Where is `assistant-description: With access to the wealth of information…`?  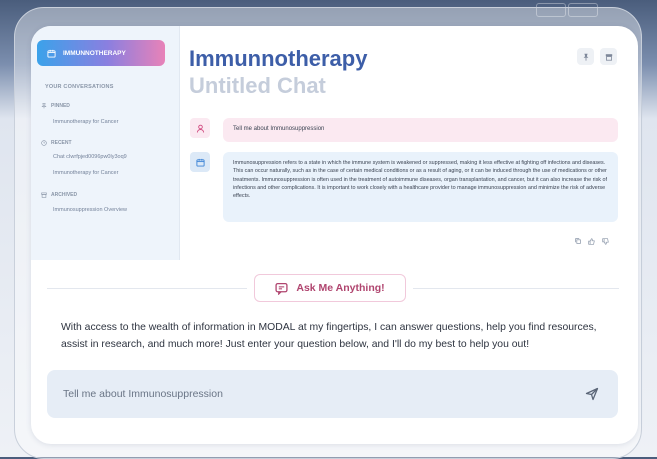
assistant-description: With access to the wealth of information… is located at coordinates (329, 336).